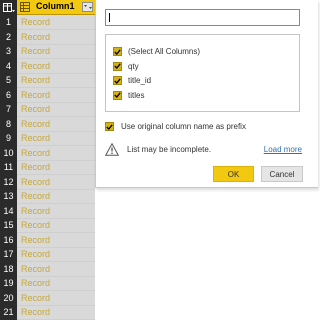  What do you see at coordinates (8, 283) in the screenshot?
I see `row-number: 19` at bounding box center [8, 283].